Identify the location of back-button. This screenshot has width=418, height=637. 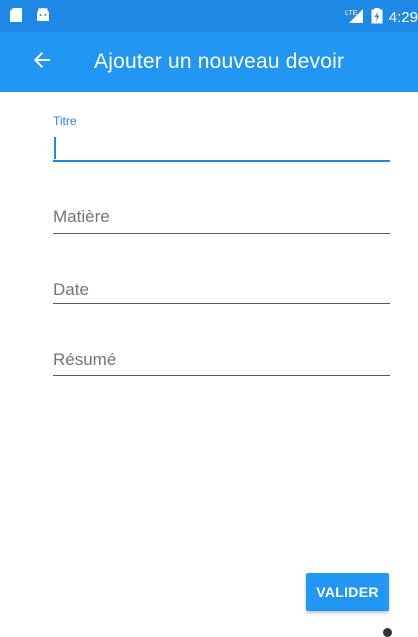
(42, 62).